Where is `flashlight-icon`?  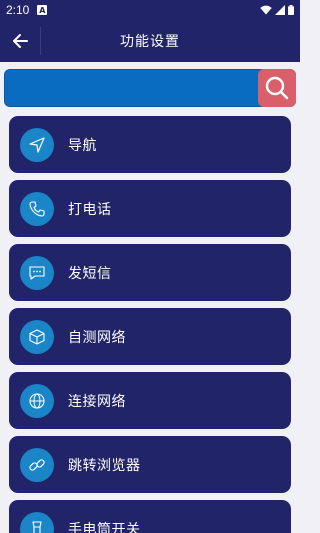 flashlight-icon is located at coordinates (37, 522).